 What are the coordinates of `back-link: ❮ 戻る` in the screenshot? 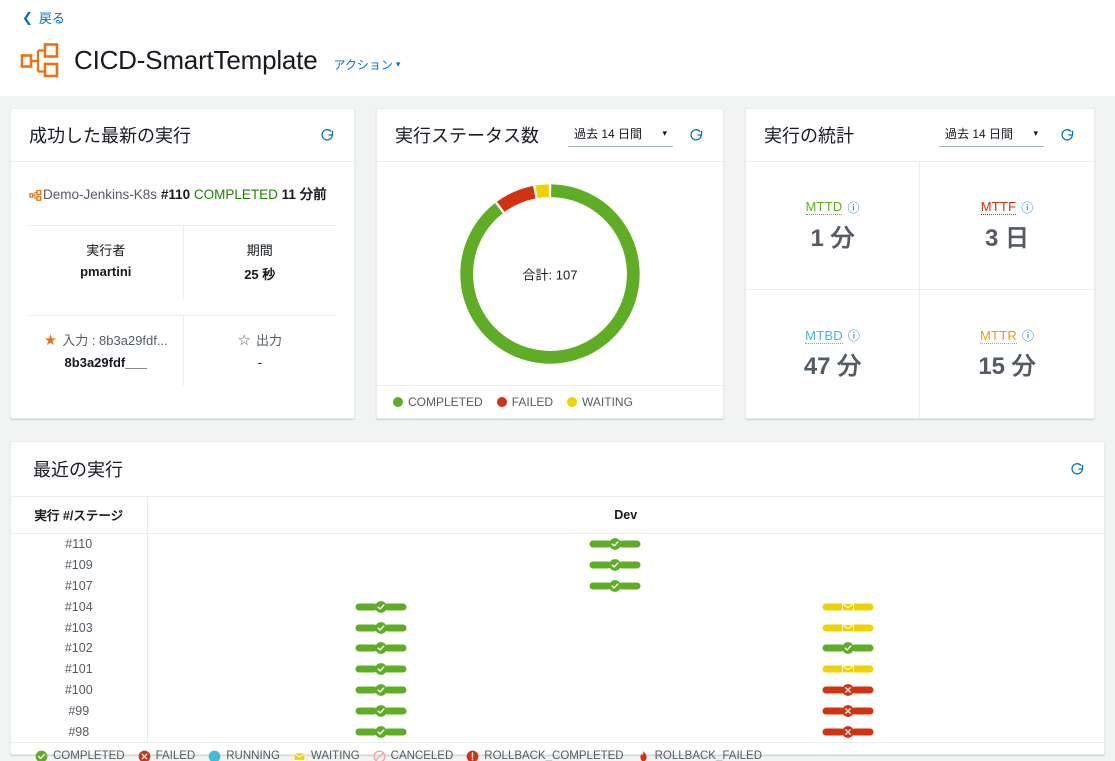 It's located at (43, 17).